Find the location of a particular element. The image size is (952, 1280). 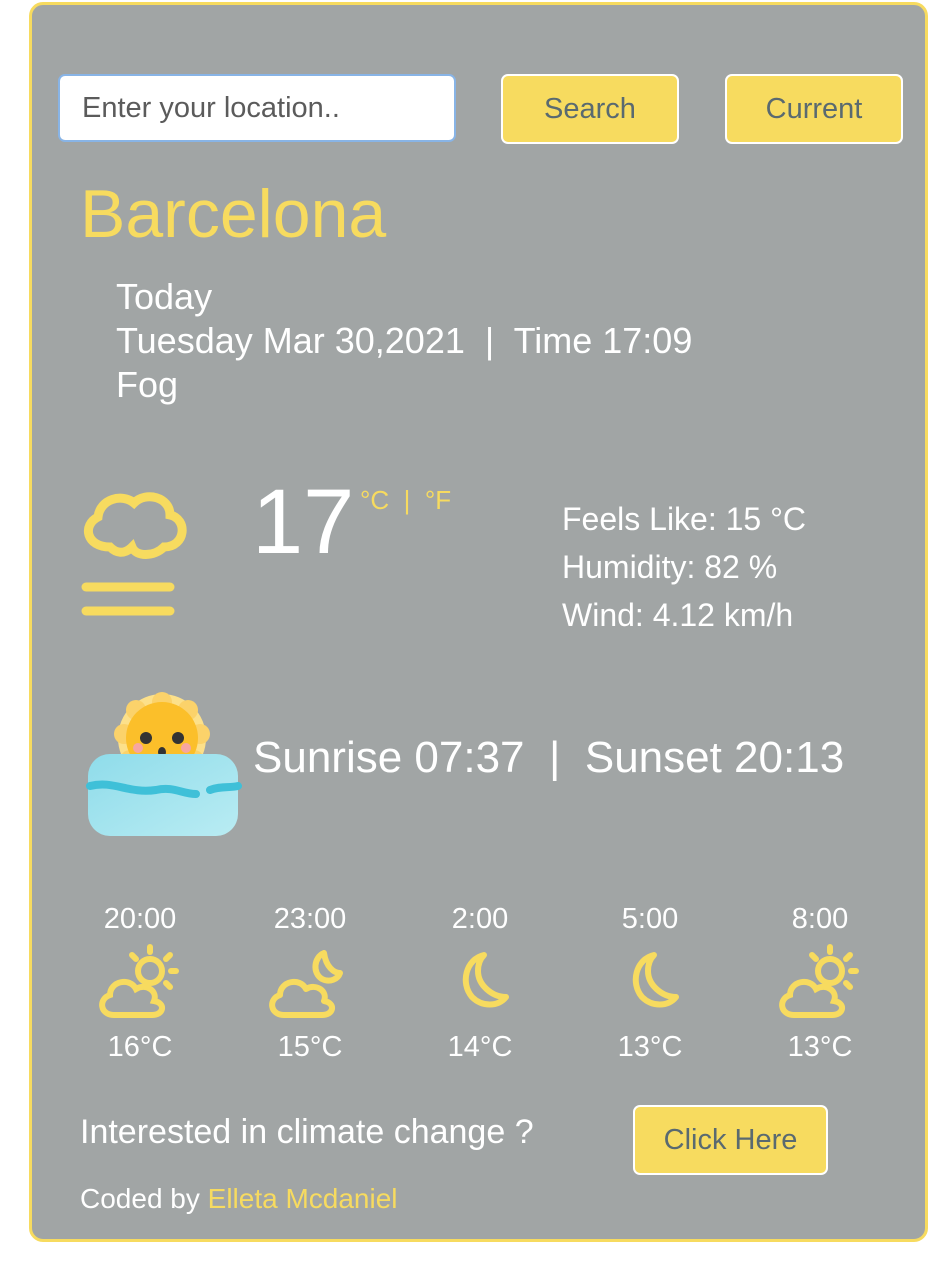

current-temperature: 17 is located at coordinates (303, 522).